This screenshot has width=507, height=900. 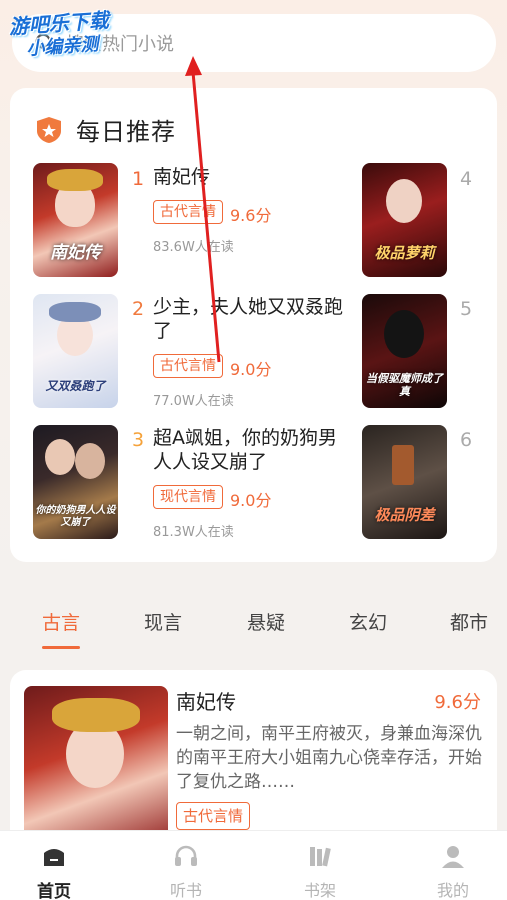 What do you see at coordinates (126, 132) in the screenshot?
I see `daily-title: 每日推荐` at bounding box center [126, 132].